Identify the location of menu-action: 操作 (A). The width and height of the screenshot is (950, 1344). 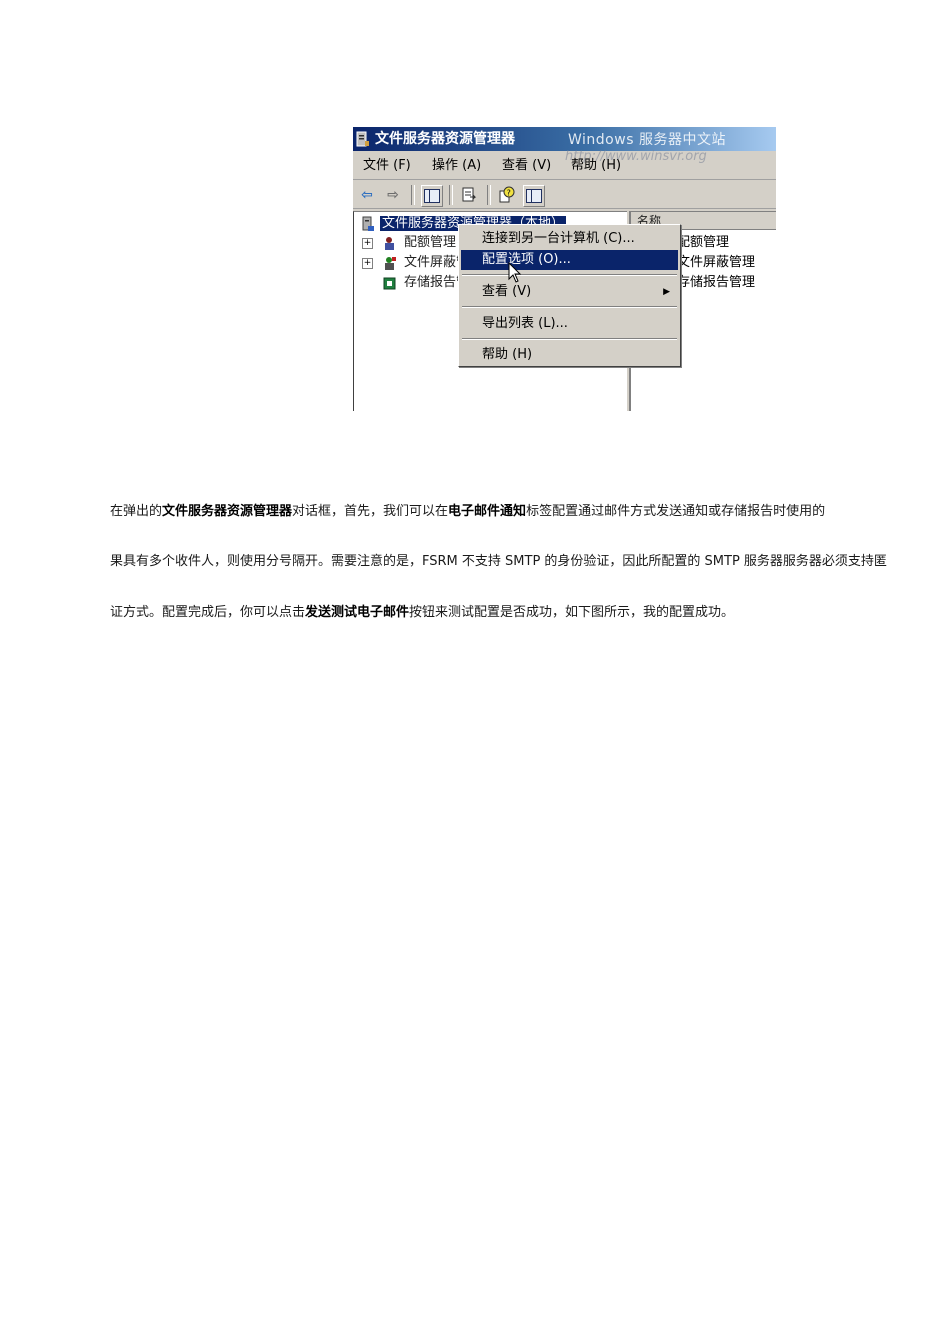
(456, 166).